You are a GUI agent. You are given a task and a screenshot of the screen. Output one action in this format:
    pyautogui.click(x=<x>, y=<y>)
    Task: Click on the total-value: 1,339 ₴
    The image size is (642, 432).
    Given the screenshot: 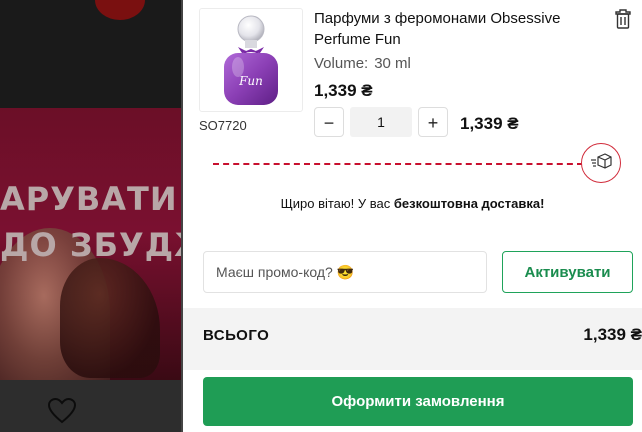 What is the action you would take?
    pyautogui.click(x=612, y=334)
    